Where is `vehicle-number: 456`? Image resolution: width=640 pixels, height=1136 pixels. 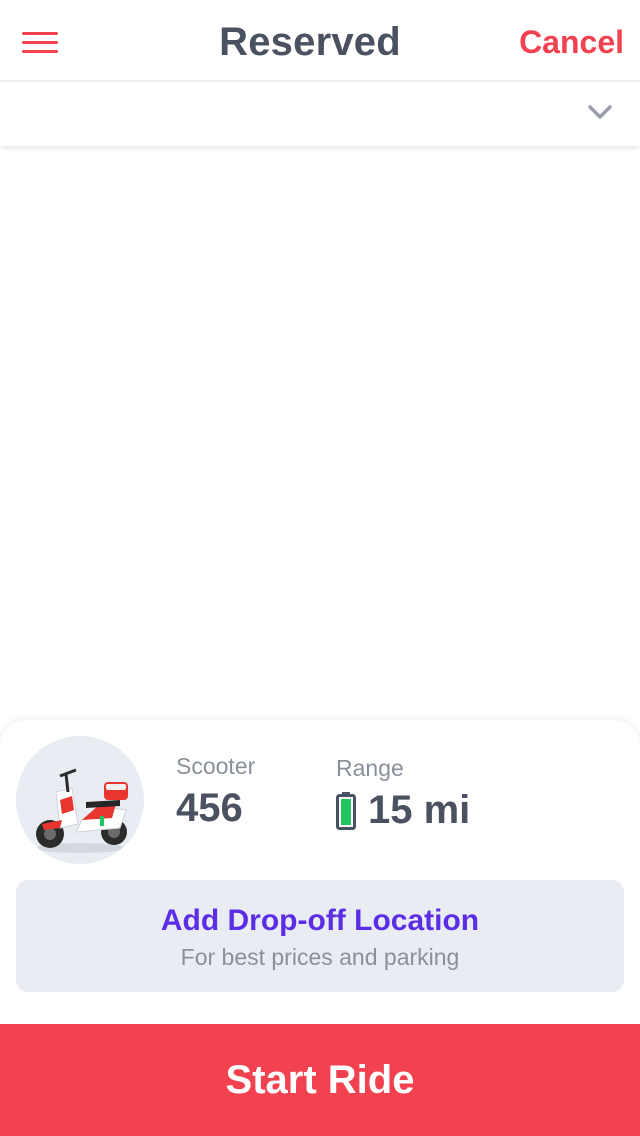
vehicle-number: 456 is located at coordinates (209, 808).